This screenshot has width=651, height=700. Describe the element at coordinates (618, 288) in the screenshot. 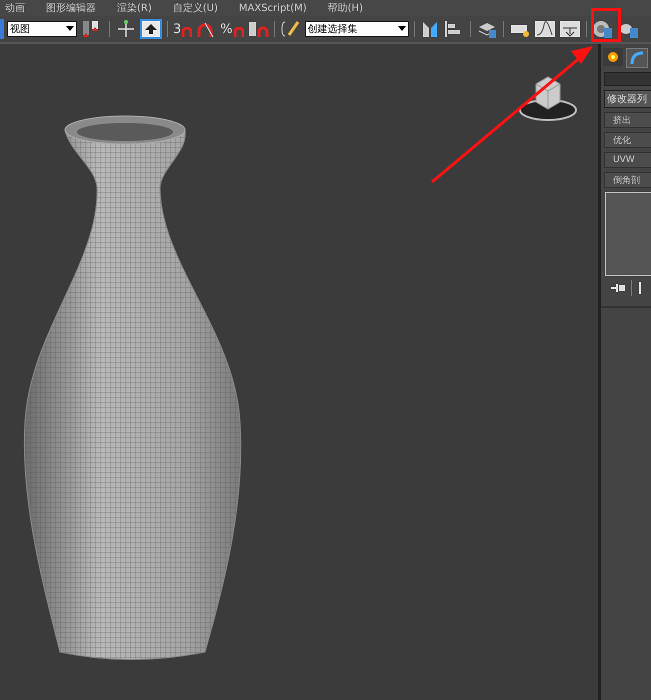

I see `pin-stack-icon` at that location.